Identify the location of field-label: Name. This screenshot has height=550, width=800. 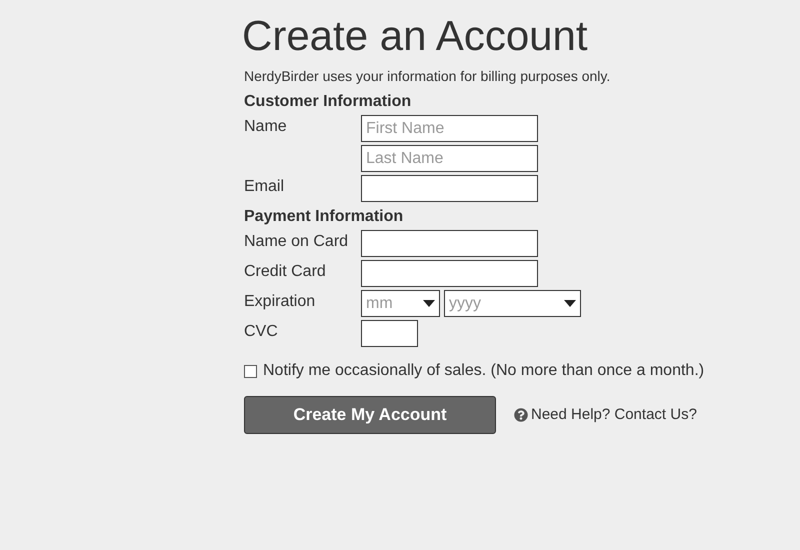
(265, 126).